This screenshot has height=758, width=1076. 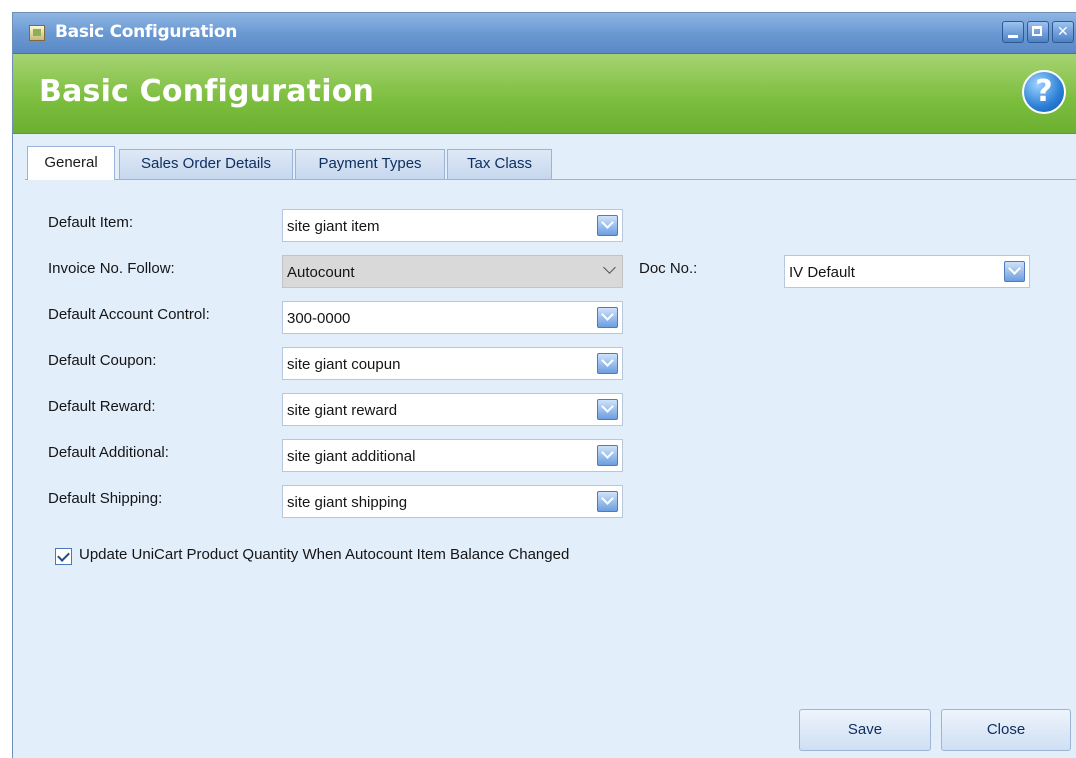 I want to click on default-coupon-label: Default Coupon:, so click(x=102, y=360).